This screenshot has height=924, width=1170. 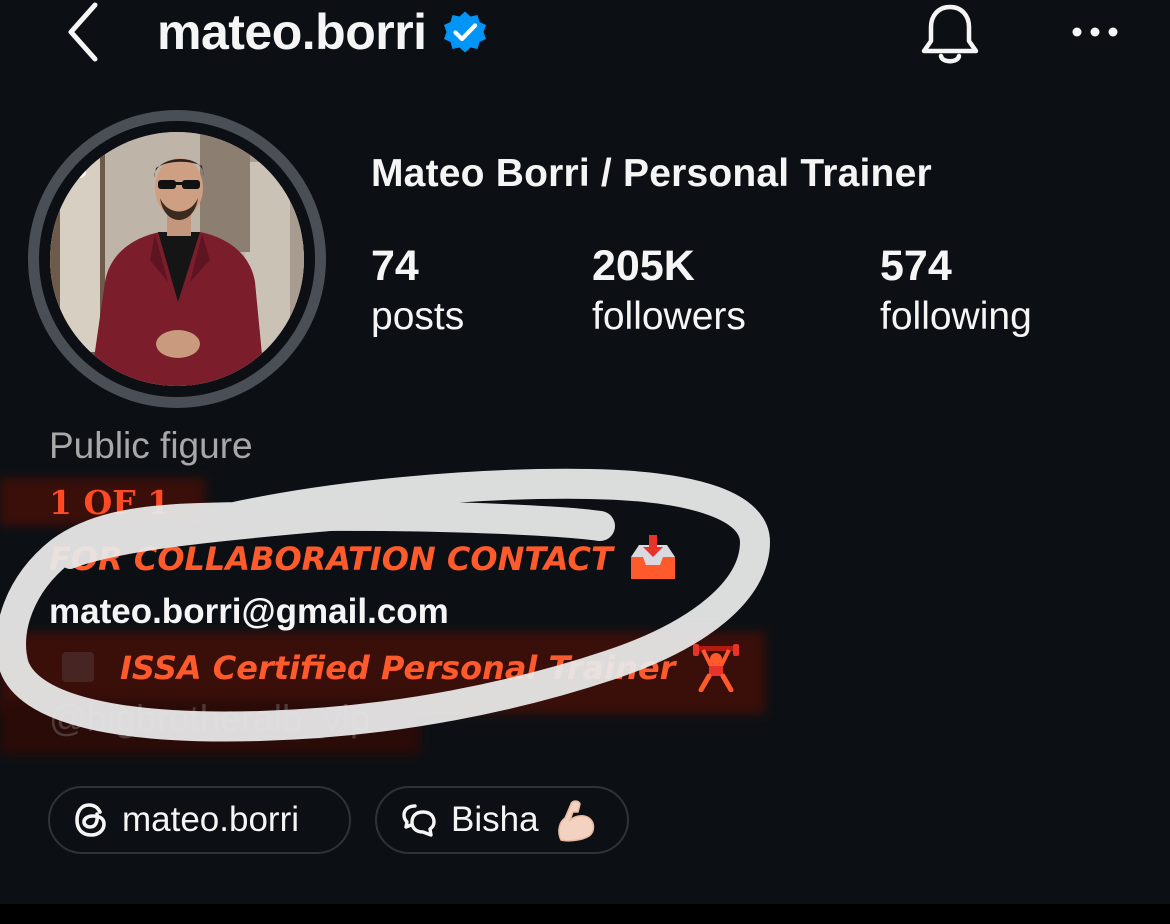 What do you see at coordinates (643, 266) in the screenshot?
I see `stat-value: 205K` at bounding box center [643, 266].